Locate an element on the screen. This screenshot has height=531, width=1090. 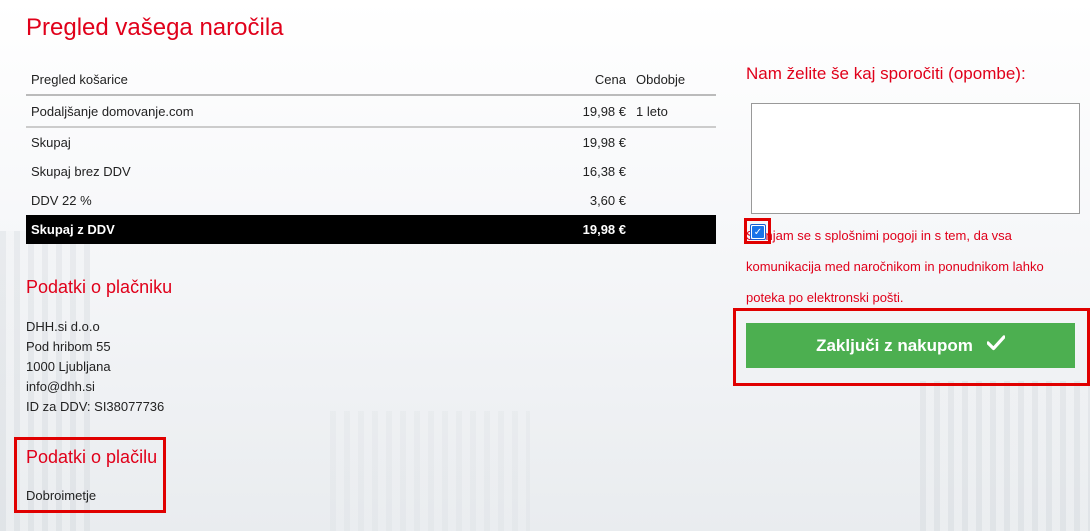
column-header-item: Pregled košarice is located at coordinates (288, 80).